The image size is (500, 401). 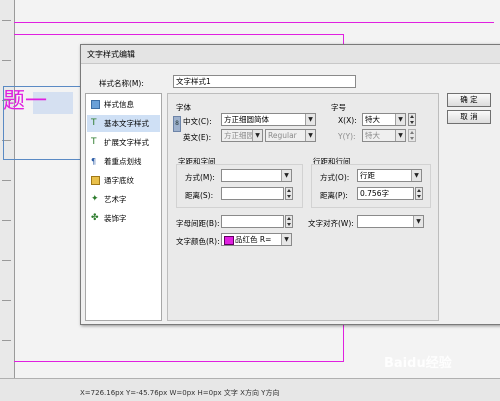 What do you see at coordinates (7, 189) in the screenshot?
I see `vertical-ruler` at bounding box center [7, 189].